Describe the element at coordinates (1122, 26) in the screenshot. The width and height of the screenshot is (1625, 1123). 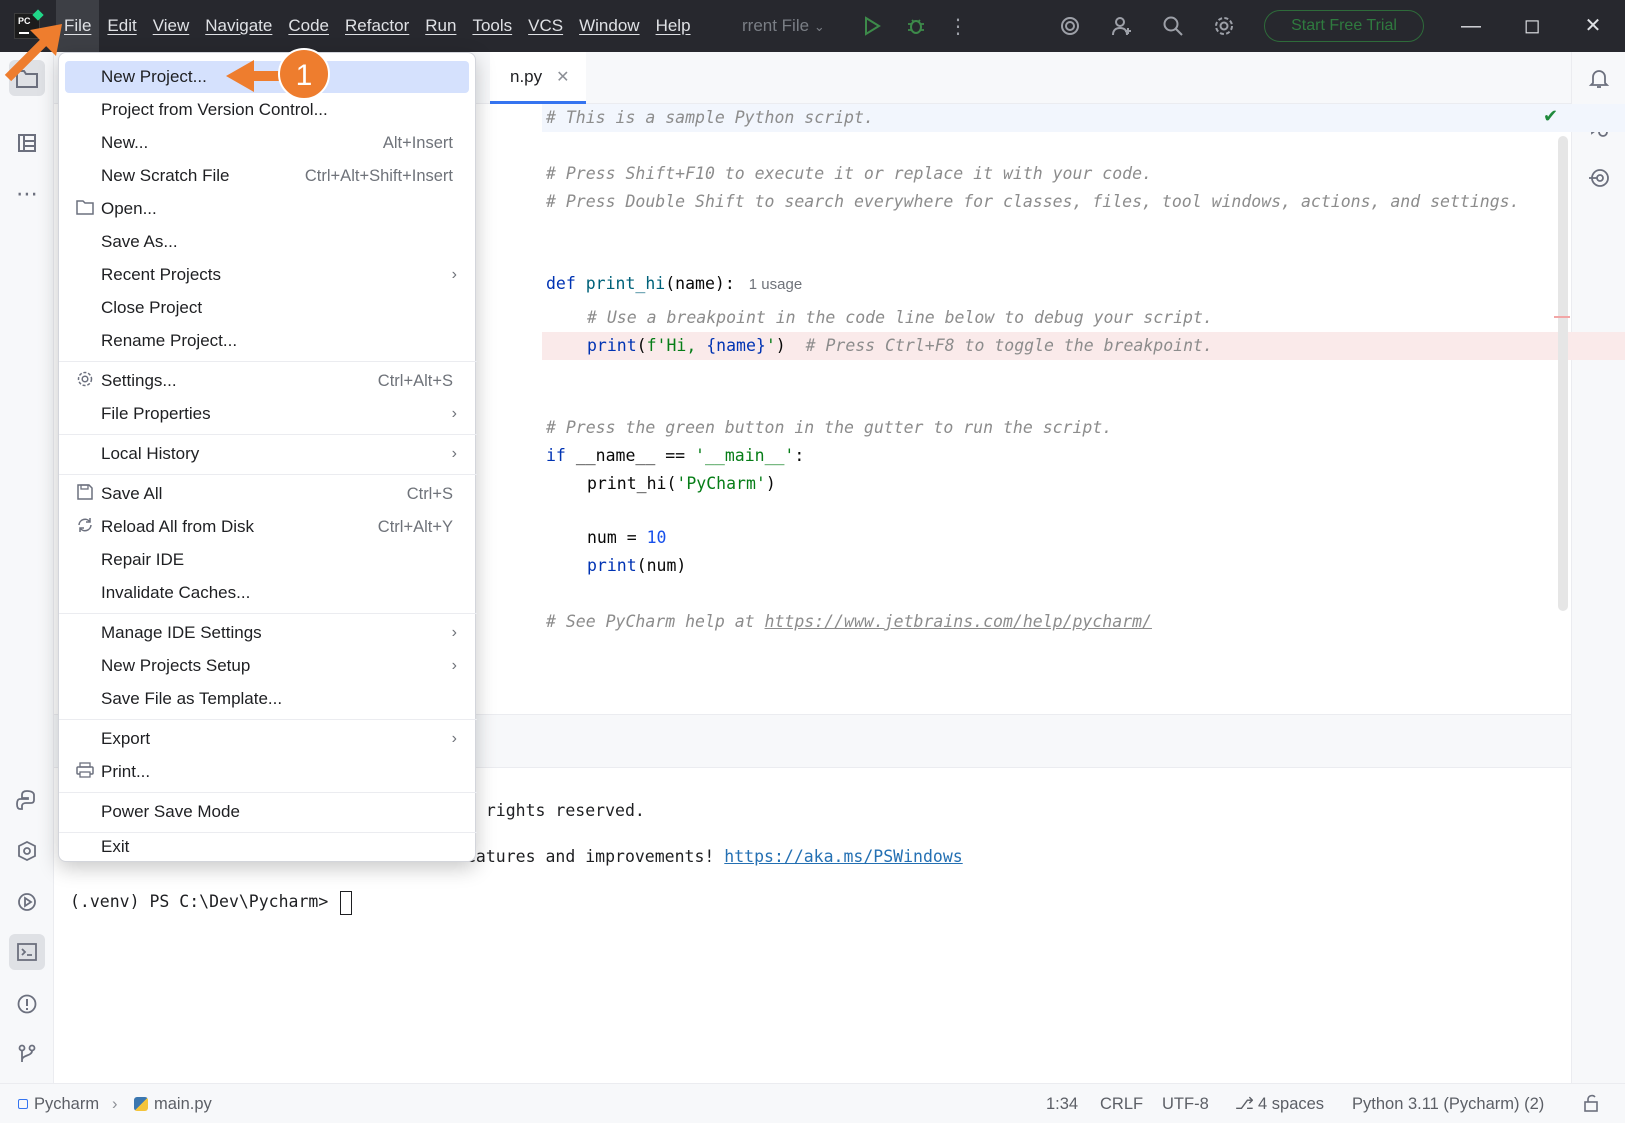
I see `add-user-icon` at that location.